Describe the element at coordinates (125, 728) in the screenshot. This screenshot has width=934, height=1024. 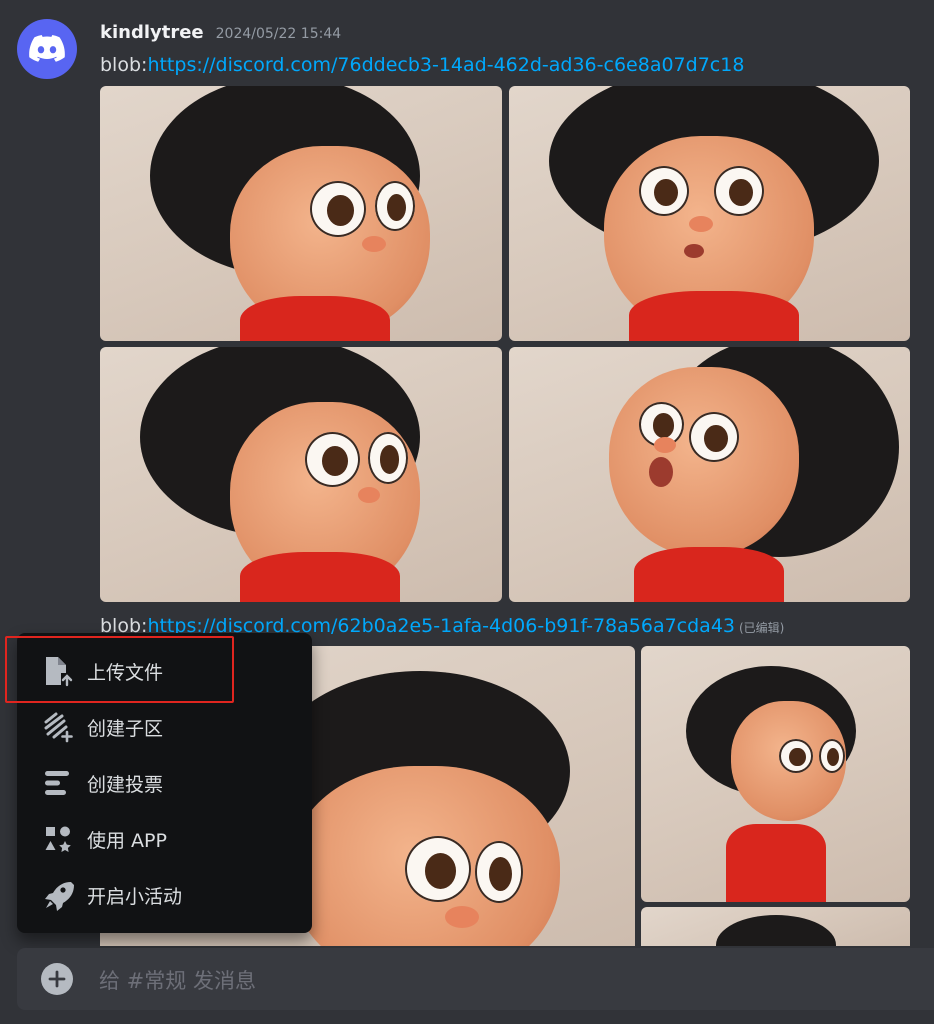
I see `menu-item-label: 创建子区` at that location.